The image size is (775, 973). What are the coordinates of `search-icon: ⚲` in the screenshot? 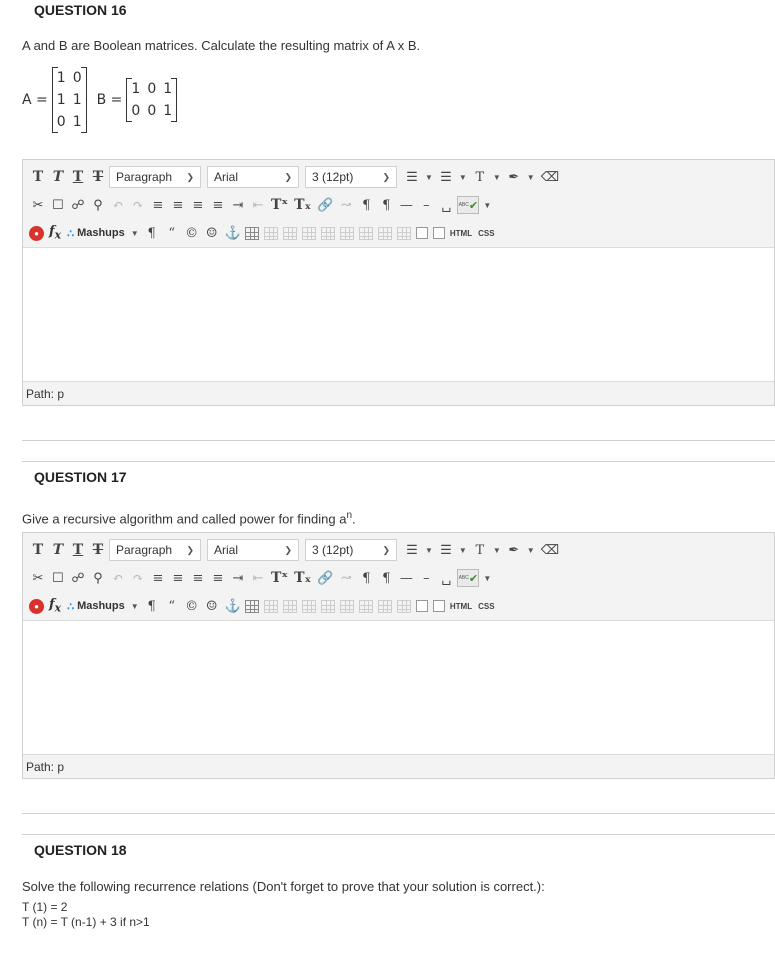 It's located at (98, 578).